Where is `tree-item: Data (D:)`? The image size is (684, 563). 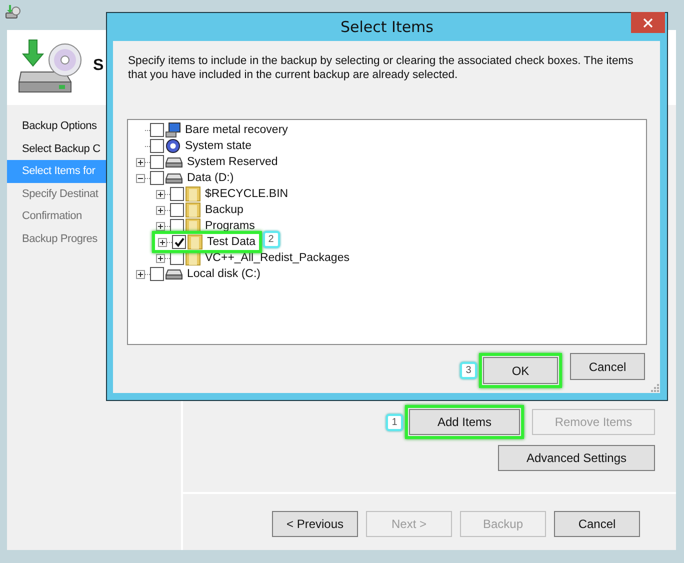
tree-item: Data (D:) is located at coordinates (210, 178).